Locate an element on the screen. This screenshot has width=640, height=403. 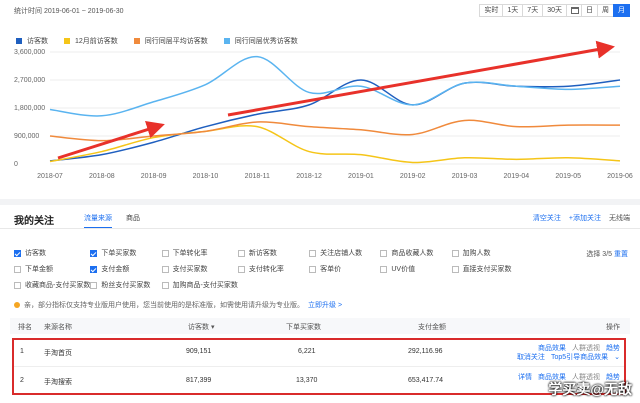
metric-checkbox: 商品收藏人数 is located at coordinates (415, 253).